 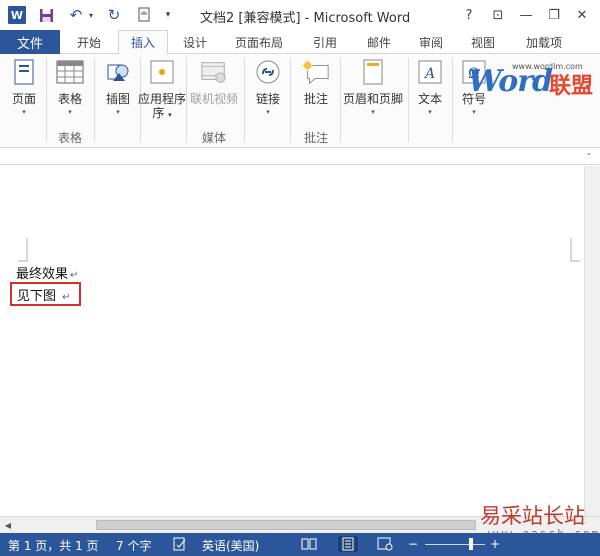 What do you see at coordinates (309, 544) in the screenshot?
I see `read-mode-icon` at bounding box center [309, 544].